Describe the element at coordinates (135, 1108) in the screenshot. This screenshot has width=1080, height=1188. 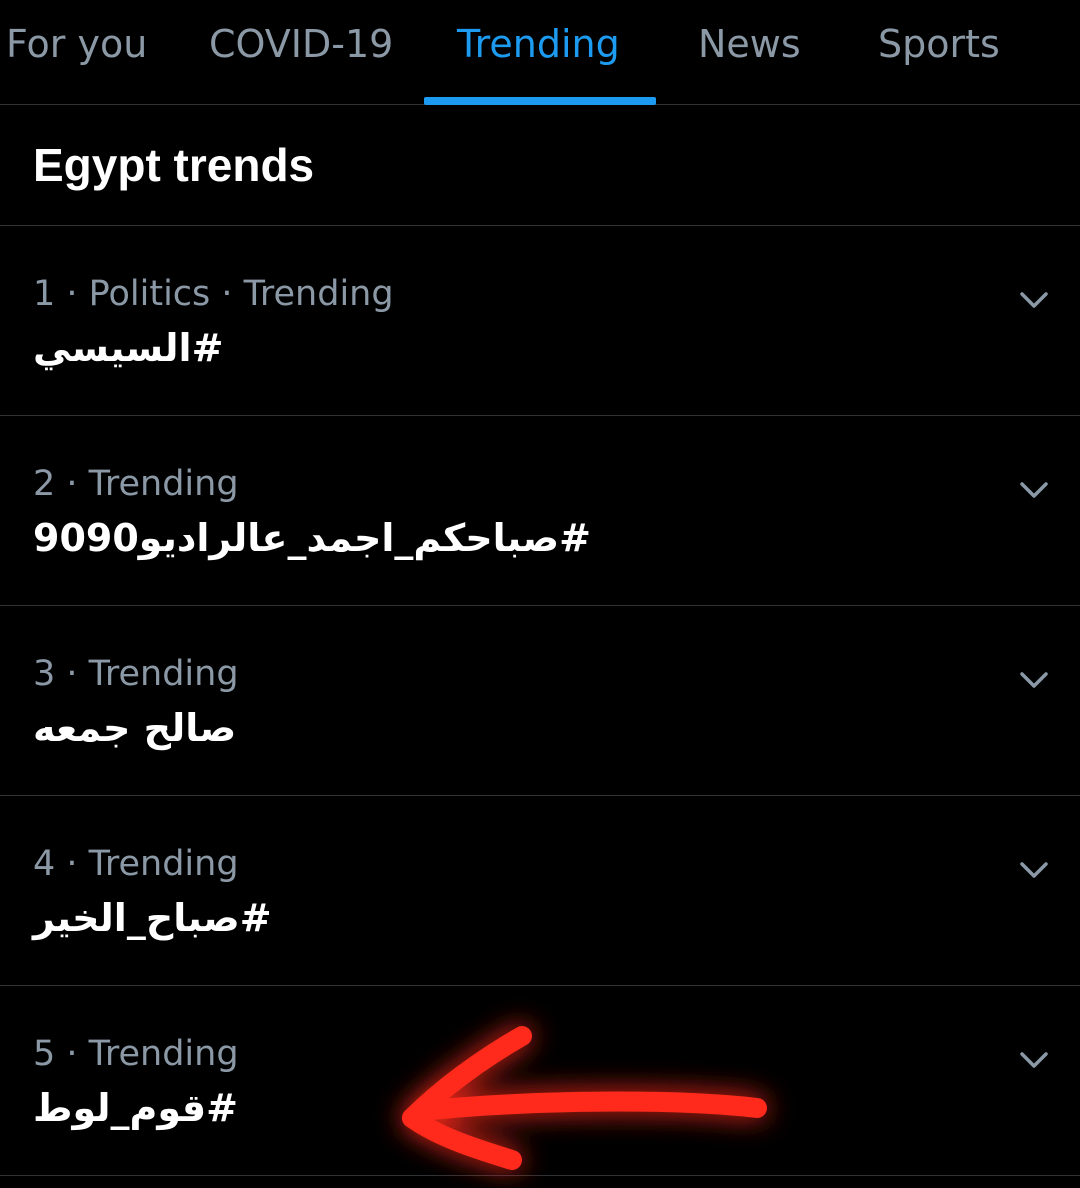
I see `trend-name: #قوم_لوط` at that location.